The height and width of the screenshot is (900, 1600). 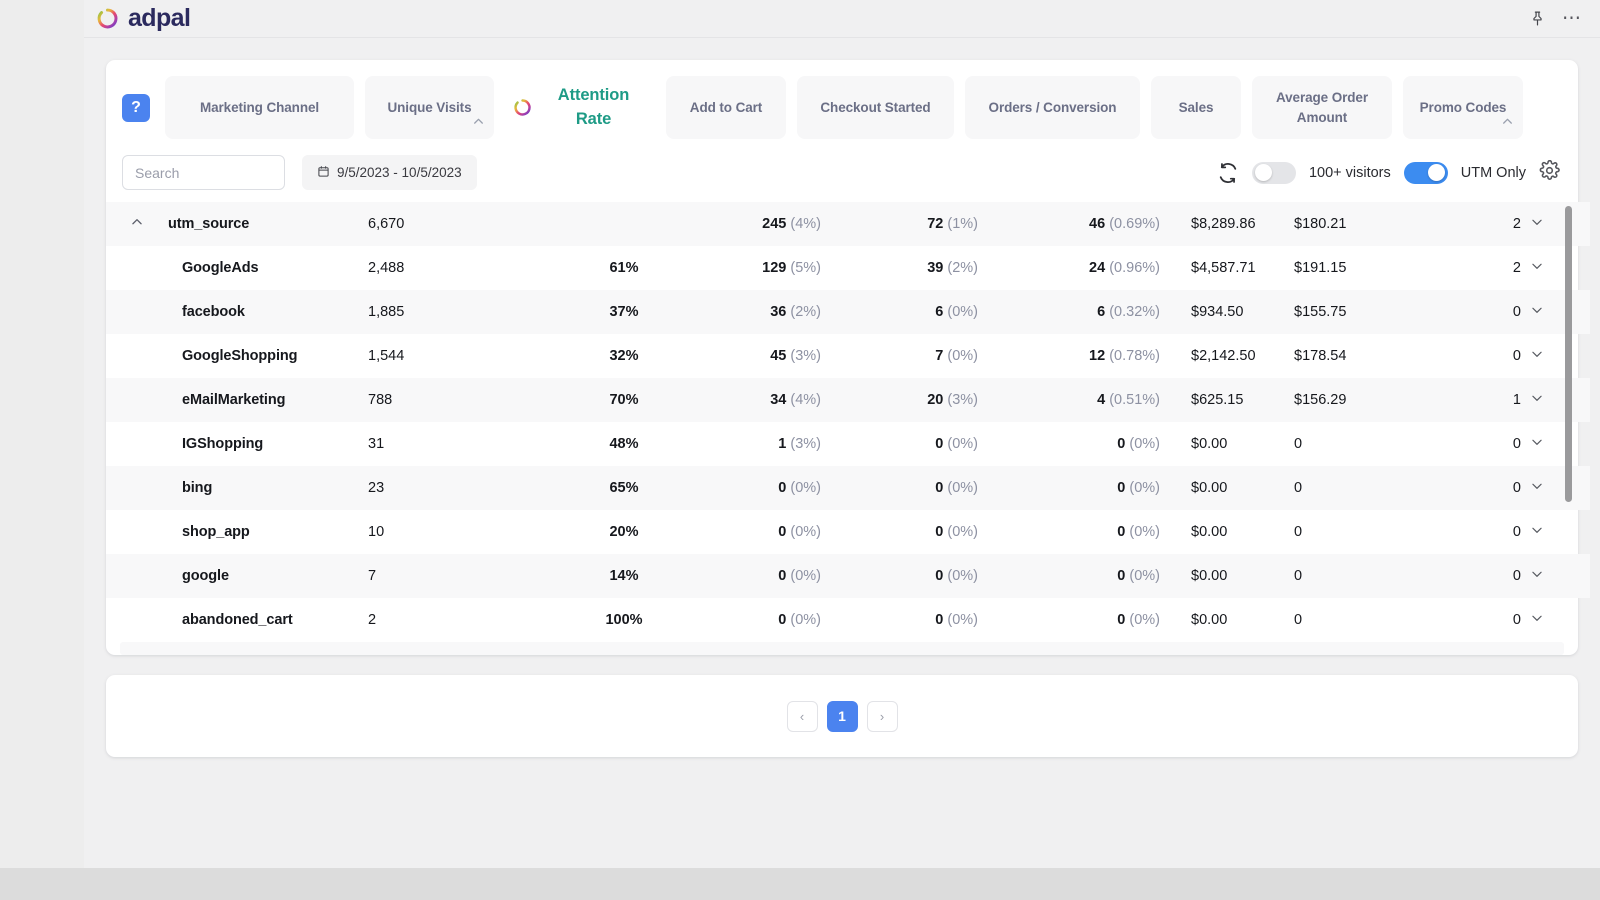 I want to click on cell-average-order-amount: $178.54, so click(x=1320, y=356).